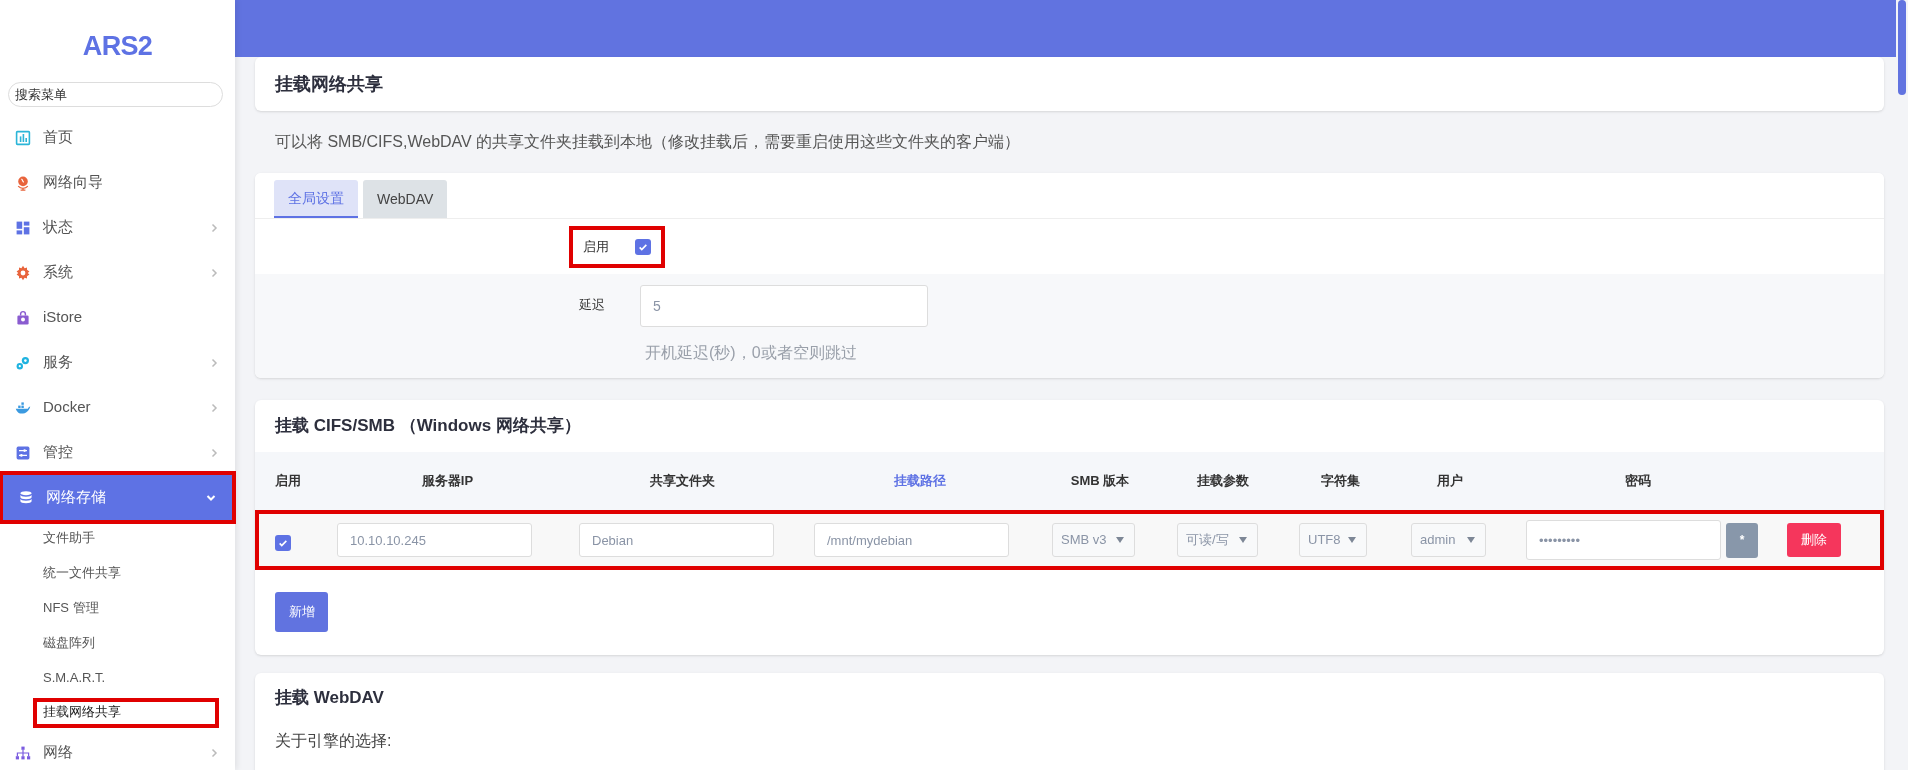 The width and height of the screenshot is (1908, 770). What do you see at coordinates (334, 741) in the screenshot?
I see `section-text: 关于引擎的选择:` at bounding box center [334, 741].